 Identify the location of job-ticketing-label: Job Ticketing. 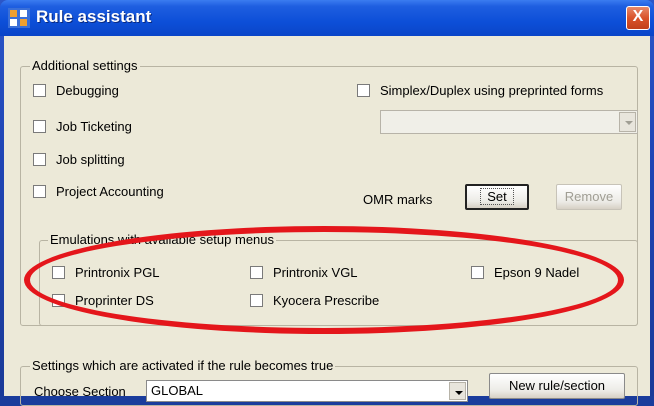
(94, 126).